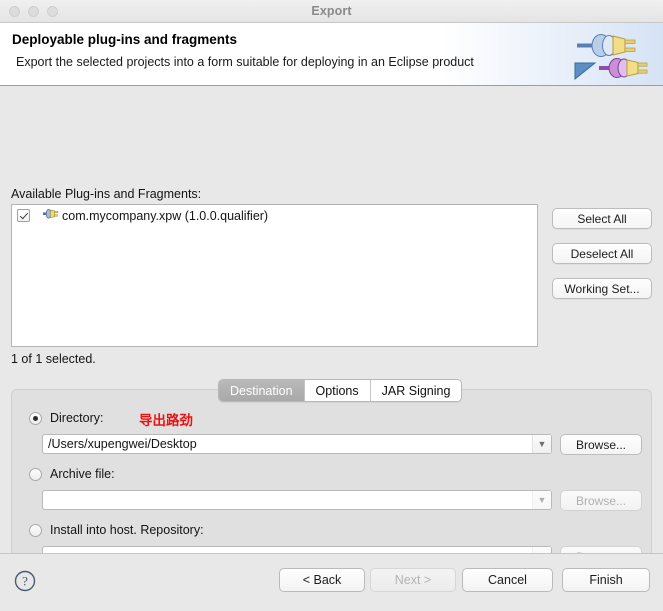  I want to click on directory-radio, so click(35, 418).